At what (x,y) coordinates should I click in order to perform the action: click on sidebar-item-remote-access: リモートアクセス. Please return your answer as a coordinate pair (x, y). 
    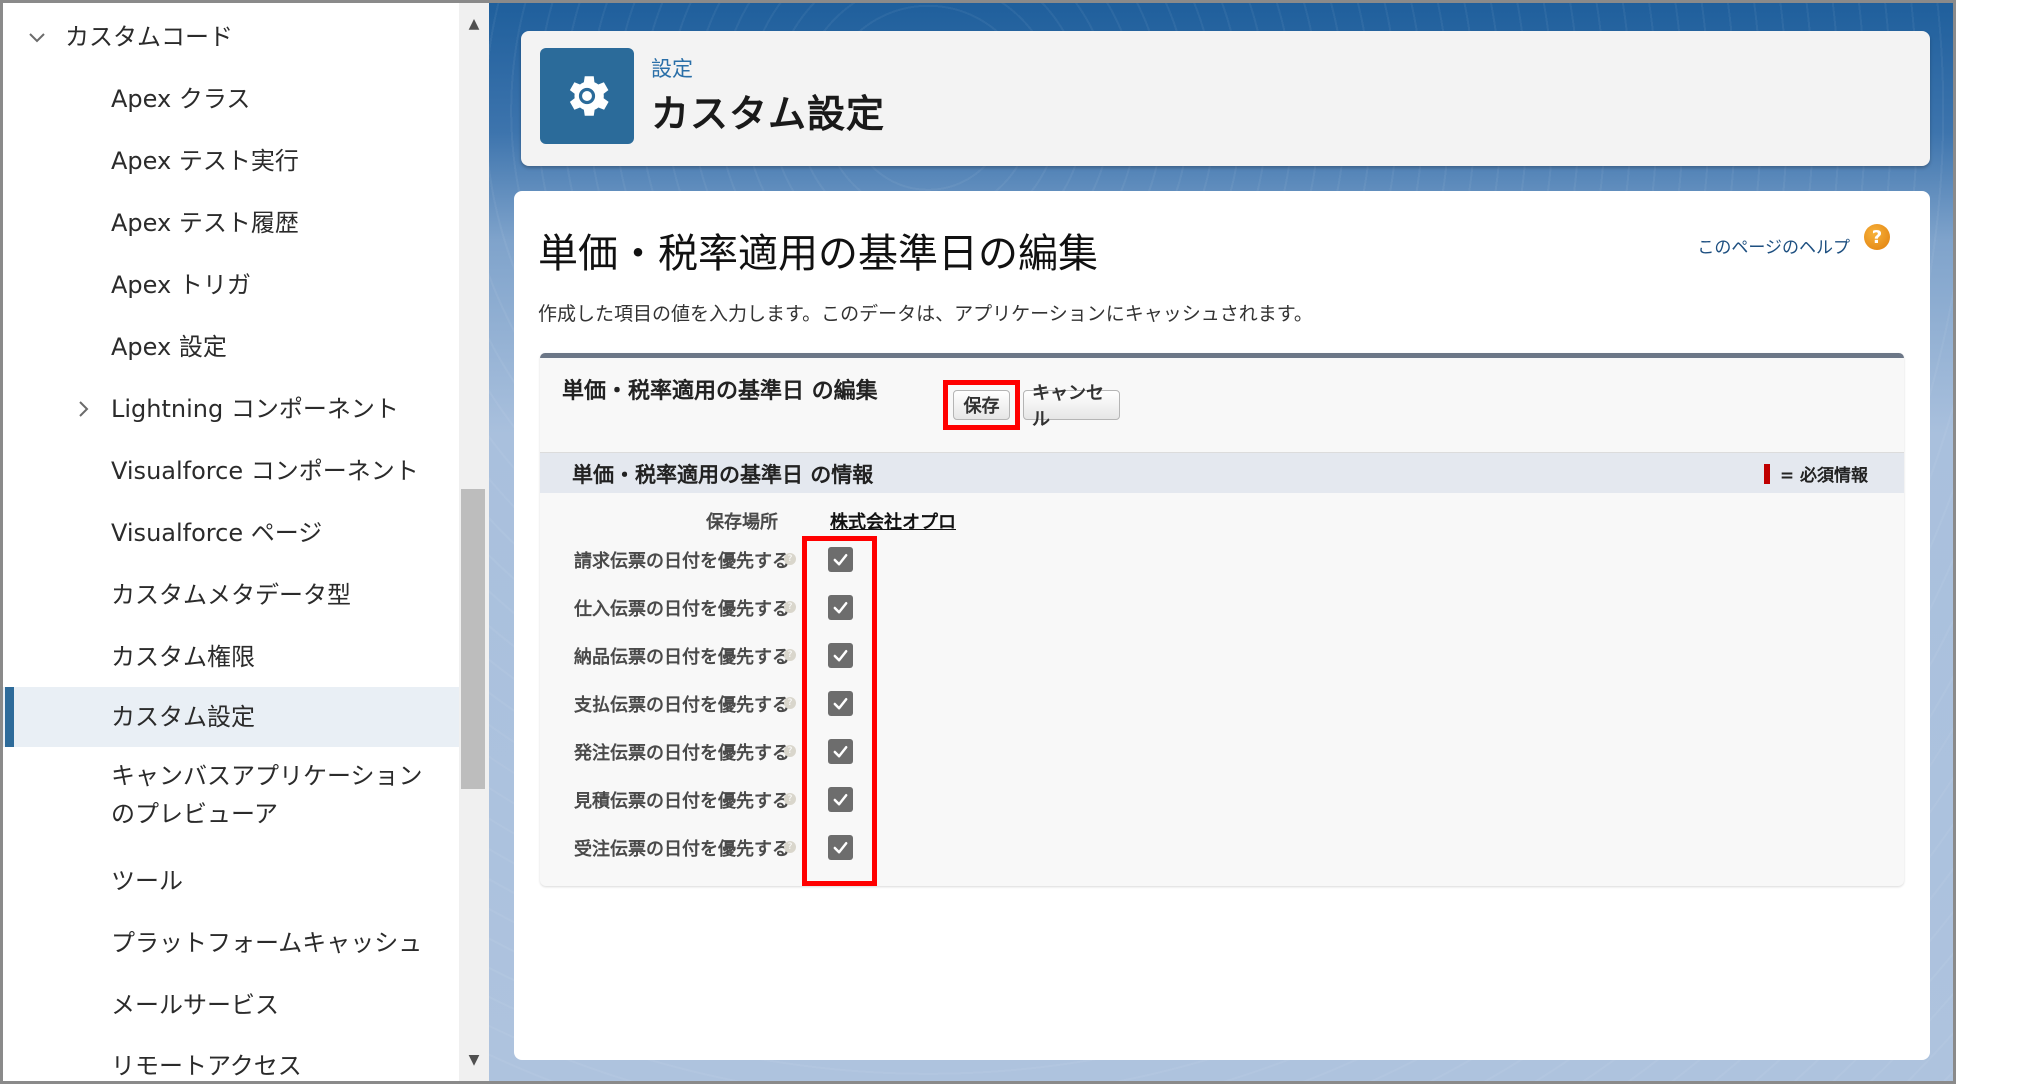
    Looking at the image, I should click on (231, 1058).